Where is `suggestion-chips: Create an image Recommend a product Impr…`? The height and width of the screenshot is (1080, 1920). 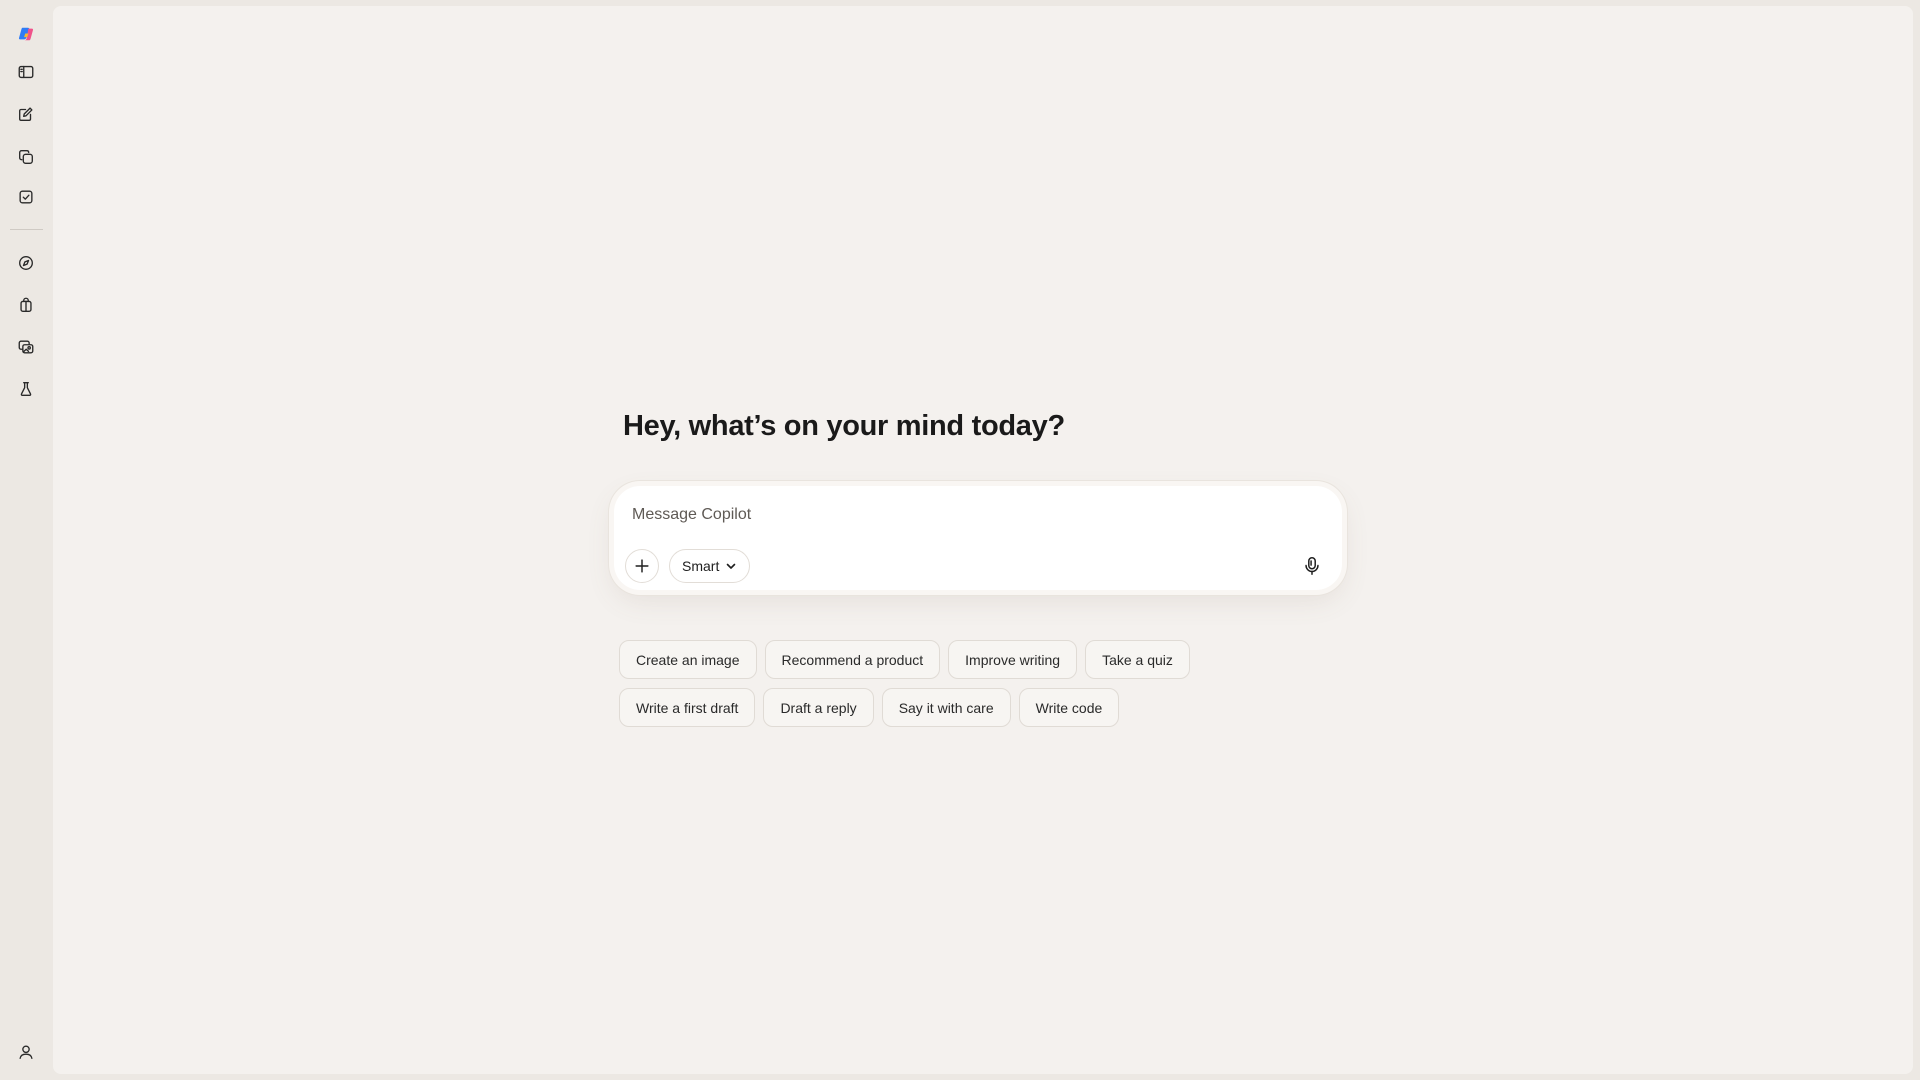
suggestion-chips: Create an image Recommend a product Impr… is located at coordinates (904, 688).